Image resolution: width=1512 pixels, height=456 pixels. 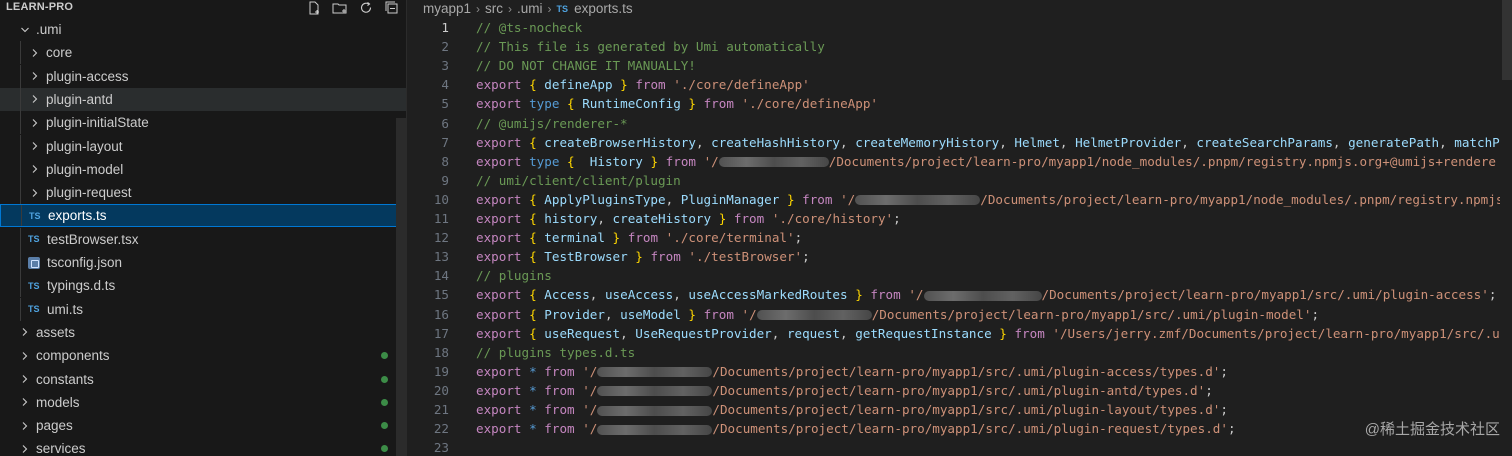 I want to click on tree-item: plugin-antd, so click(x=203, y=99).